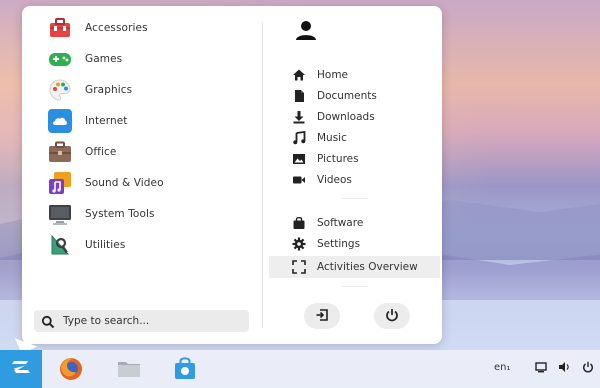 The image size is (600, 388). I want to click on music-icon, so click(299, 137).